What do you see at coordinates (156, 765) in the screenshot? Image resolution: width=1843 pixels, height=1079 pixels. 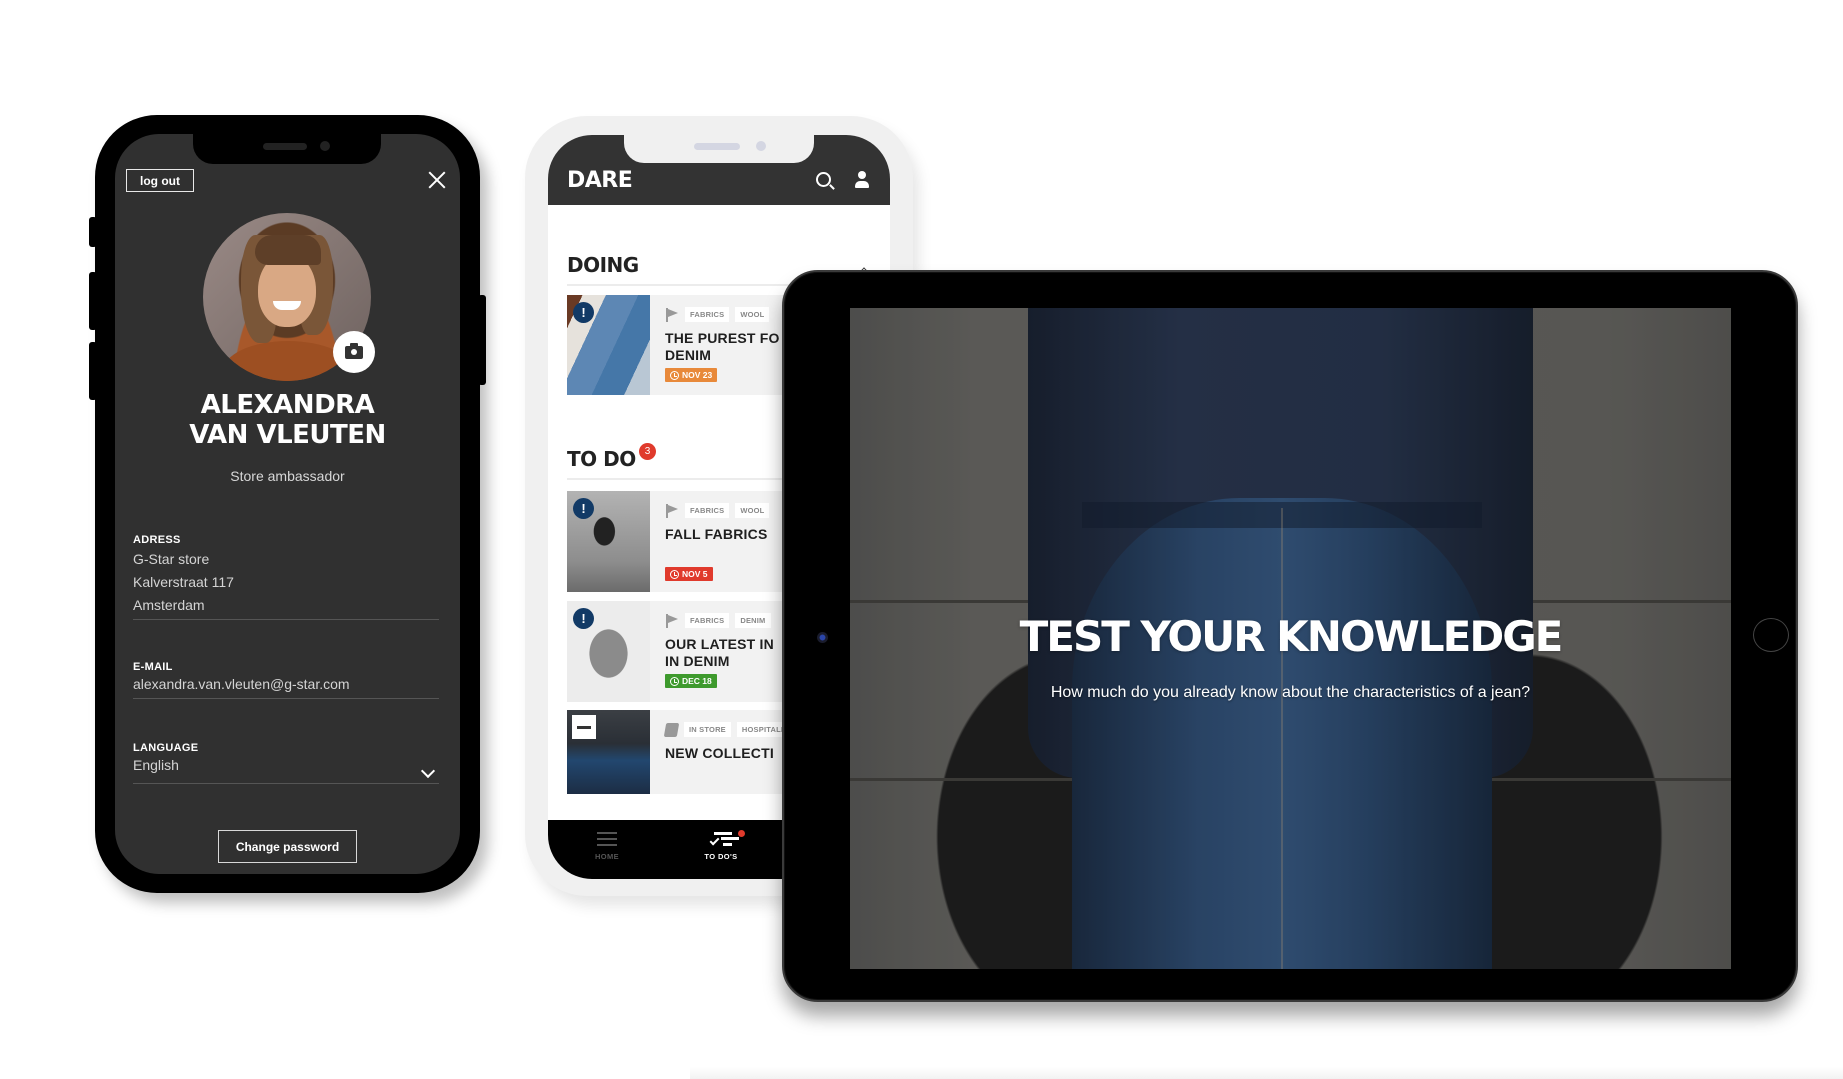 I see `language-value: English` at bounding box center [156, 765].